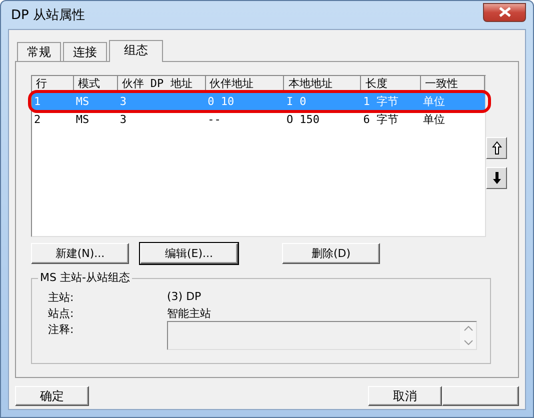 This screenshot has height=418, width=534. What do you see at coordinates (96, 84) in the screenshot?
I see `column-header: 模式` at bounding box center [96, 84].